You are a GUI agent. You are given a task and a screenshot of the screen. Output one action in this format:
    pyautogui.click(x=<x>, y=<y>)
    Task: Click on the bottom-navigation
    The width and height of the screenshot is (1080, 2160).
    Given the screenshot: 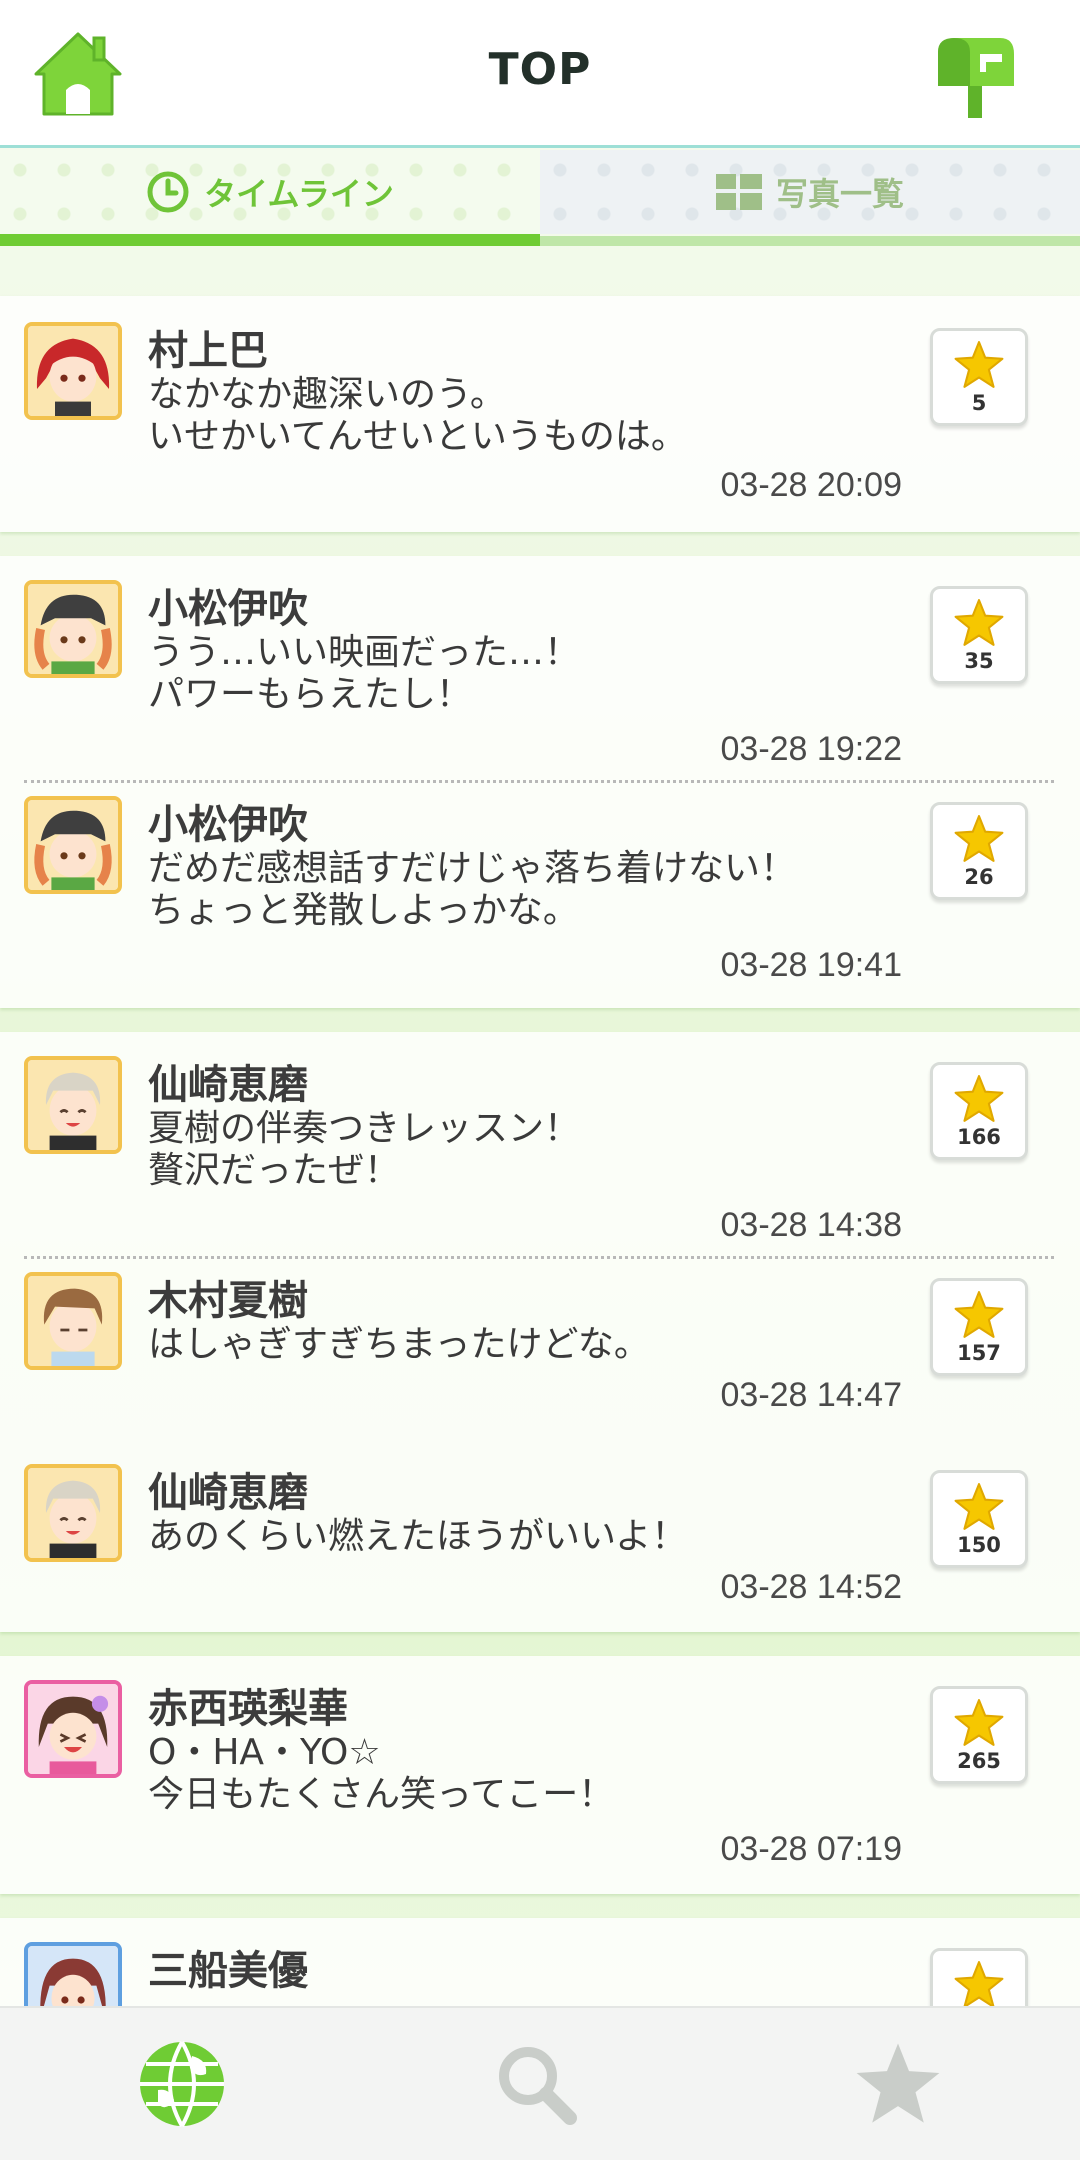 What is the action you would take?
    pyautogui.click(x=540, y=2083)
    